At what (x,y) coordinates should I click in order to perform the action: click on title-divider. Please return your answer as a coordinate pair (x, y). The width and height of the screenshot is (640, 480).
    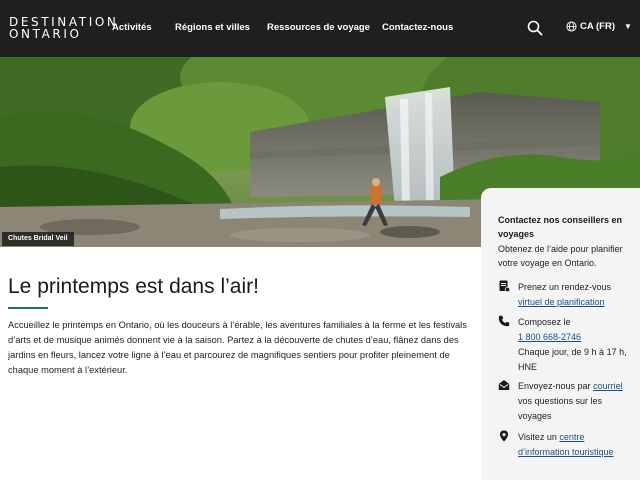
    Looking at the image, I should click on (28, 308).